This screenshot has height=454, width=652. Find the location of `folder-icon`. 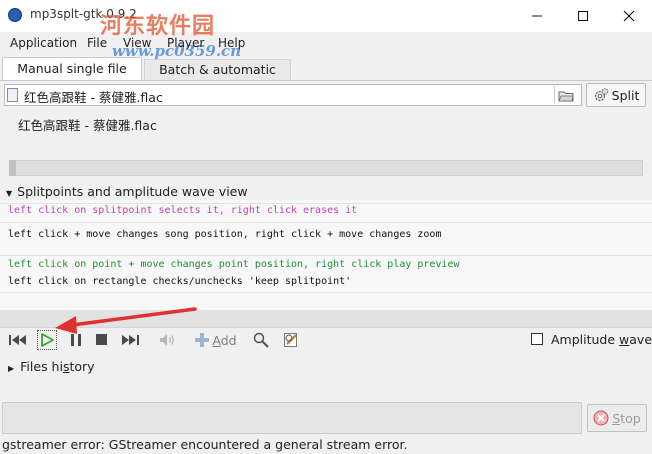

folder-icon is located at coordinates (566, 96).